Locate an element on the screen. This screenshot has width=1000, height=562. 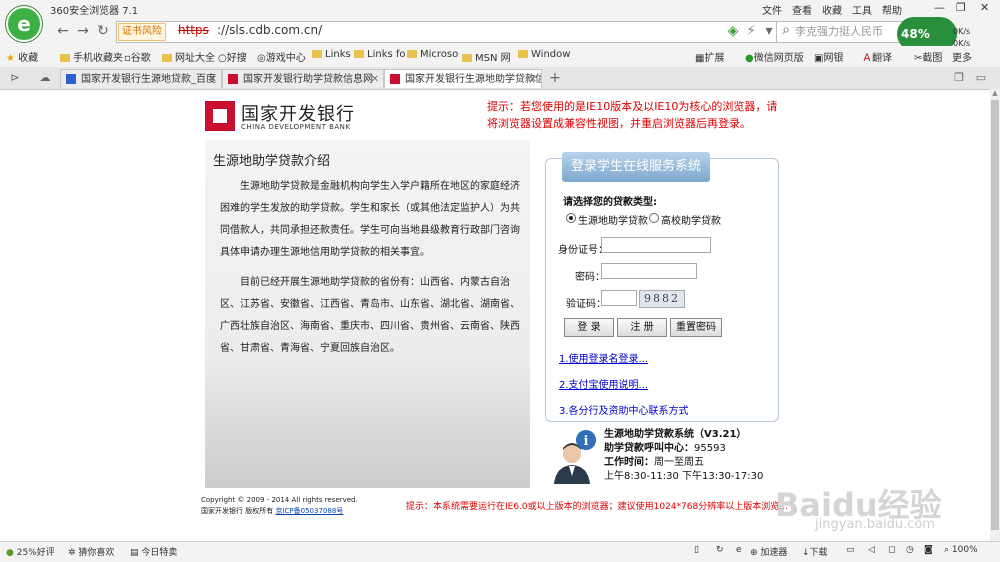
close-icon: ✕ is located at coordinates (984, 7).